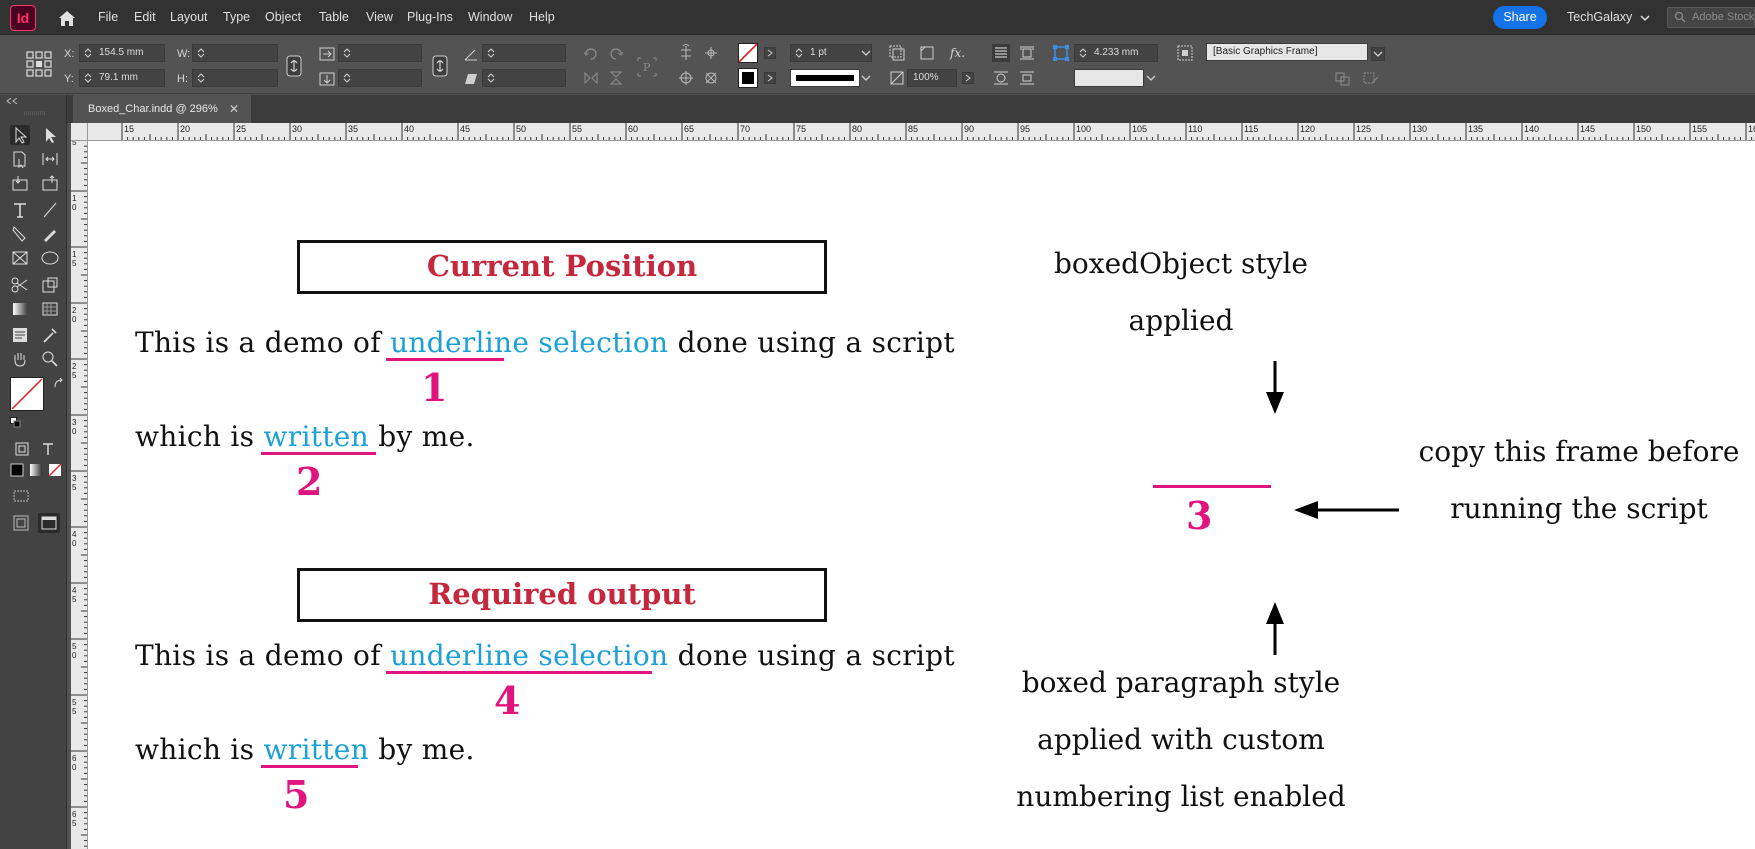 Image resolution: width=1755 pixels, height=849 pixels. What do you see at coordinates (294, 66) in the screenshot?
I see `constrain-proportions-icon` at bounding box center [294, 66].